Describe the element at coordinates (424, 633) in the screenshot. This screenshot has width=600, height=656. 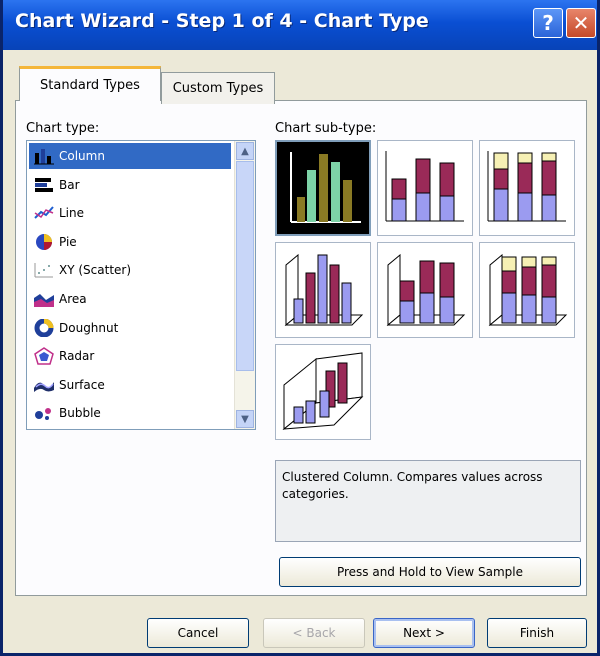
I see `next-button: Next >` at that location.